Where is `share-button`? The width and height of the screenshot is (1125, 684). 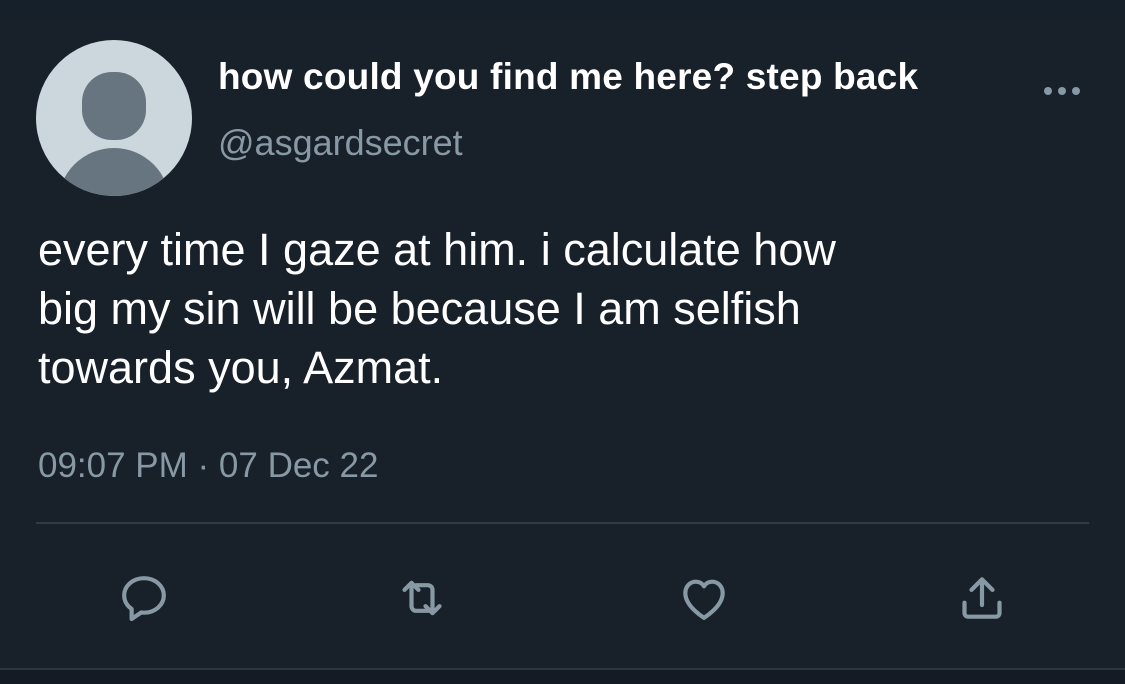 share-button is located at coordinates (982, 598).